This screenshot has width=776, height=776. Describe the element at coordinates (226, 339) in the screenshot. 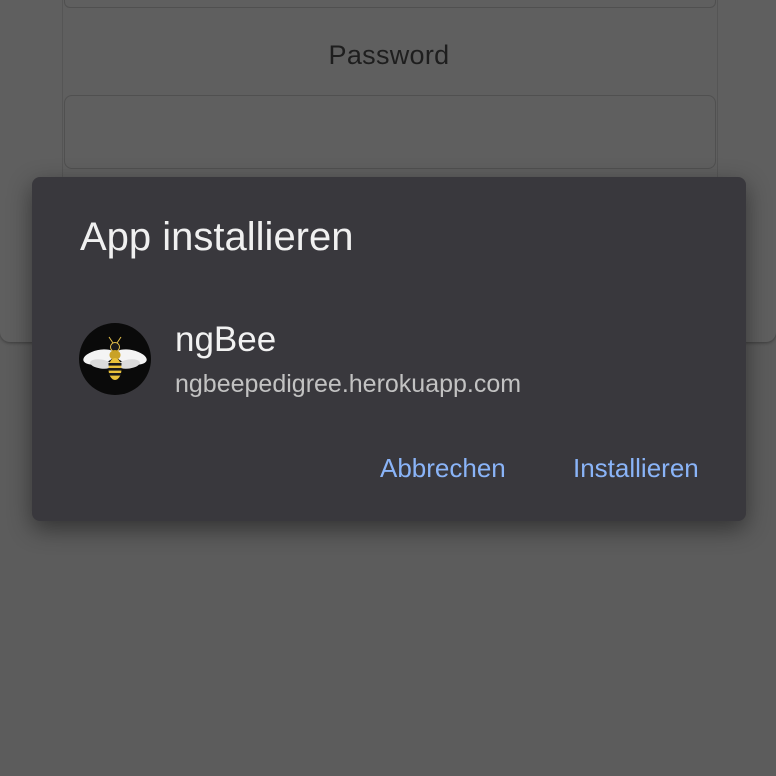

I see `app-name: ngBee` at that location.